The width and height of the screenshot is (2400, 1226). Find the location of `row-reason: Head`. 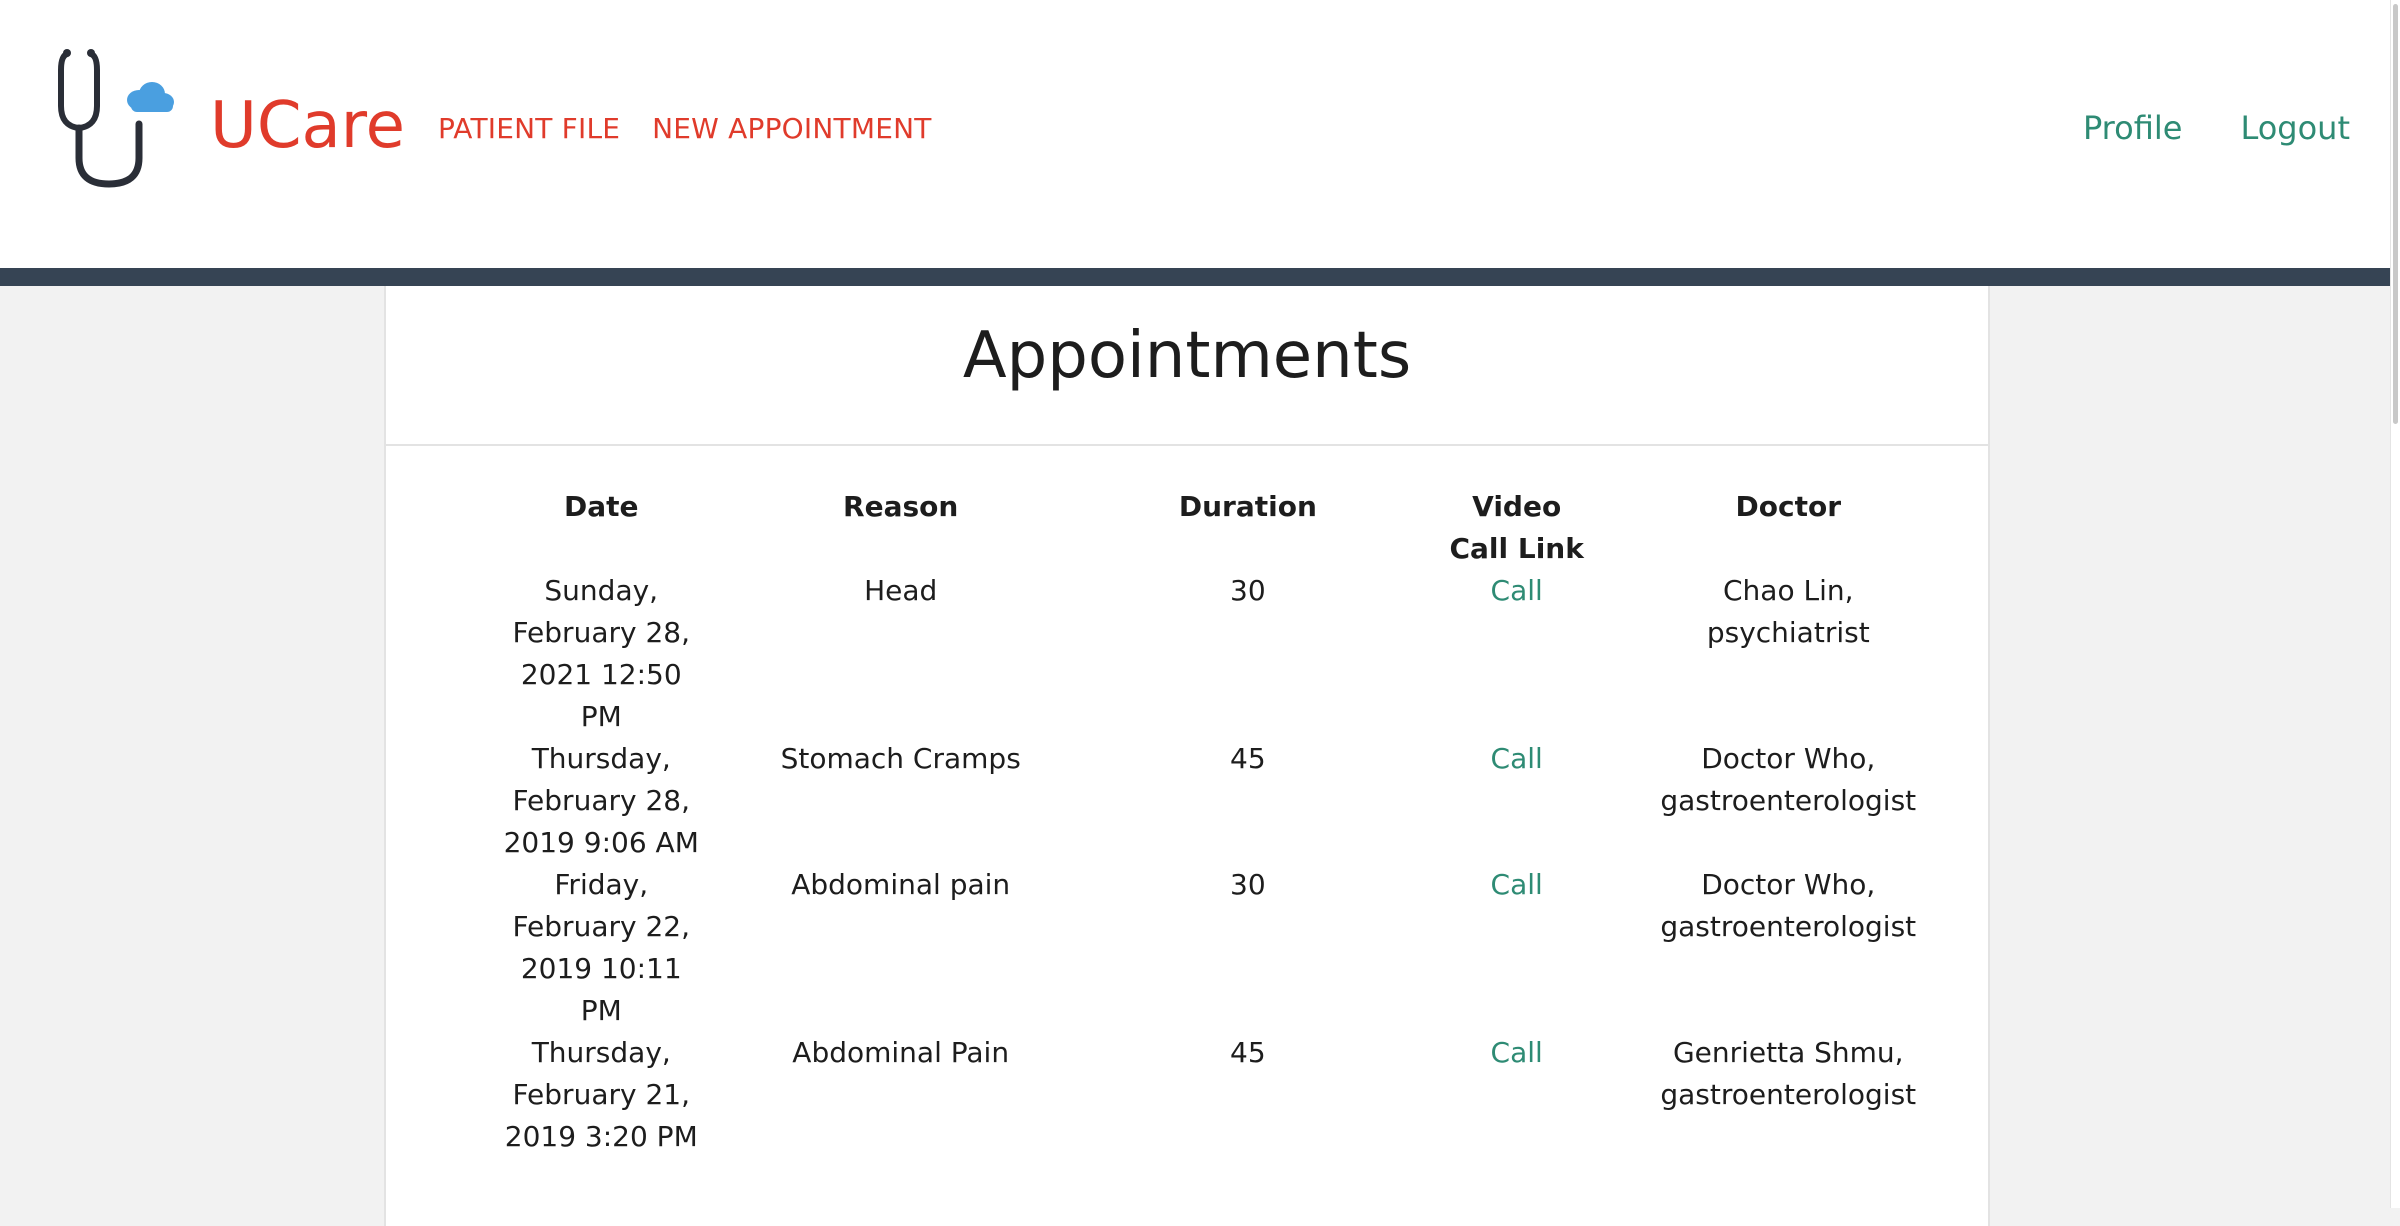

row-reason: Head is located at coordinates (901, 590).